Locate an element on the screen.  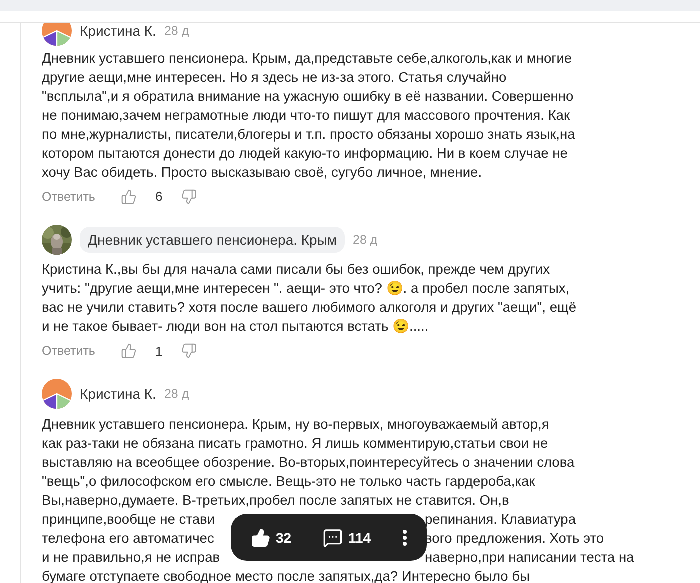
comment-text: репинания. Клавиатура is located at coordinates (500, 519).